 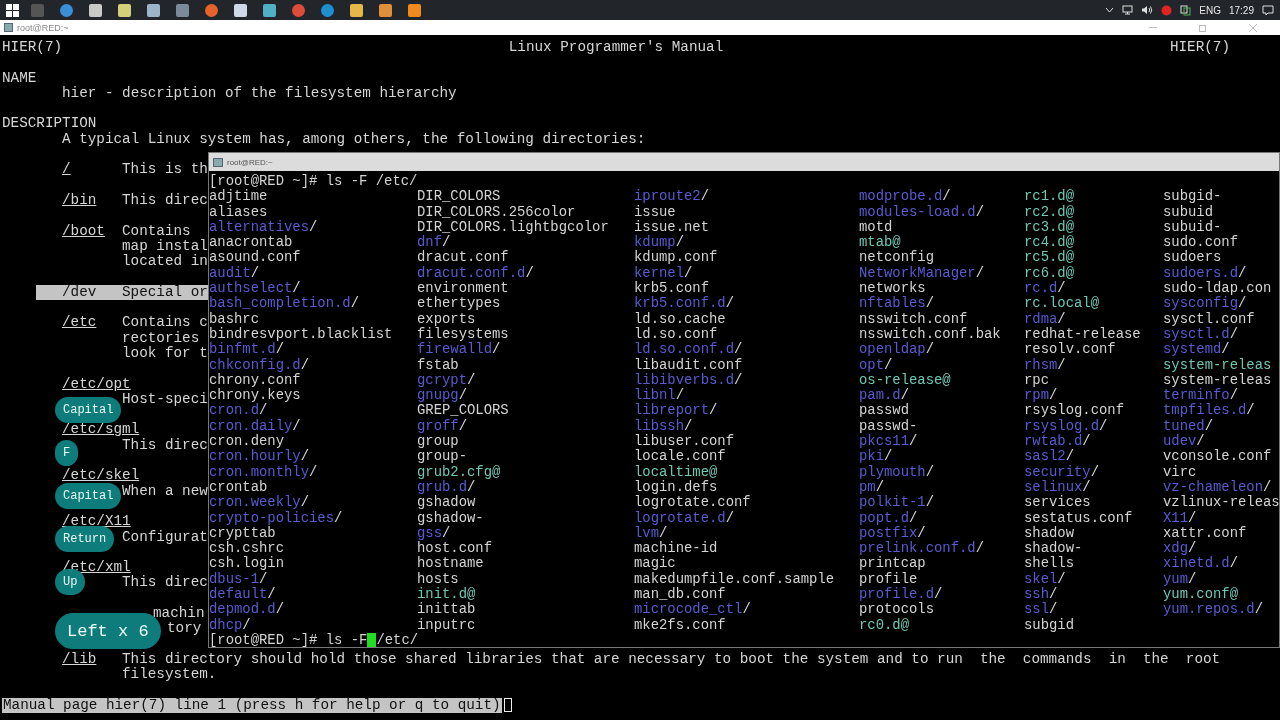 What do you see at coordinates (513, 227) in the screenshot?
I see `file-entry: DIR_COLORS.lightbgcolor` at bounding box center [513, 227].